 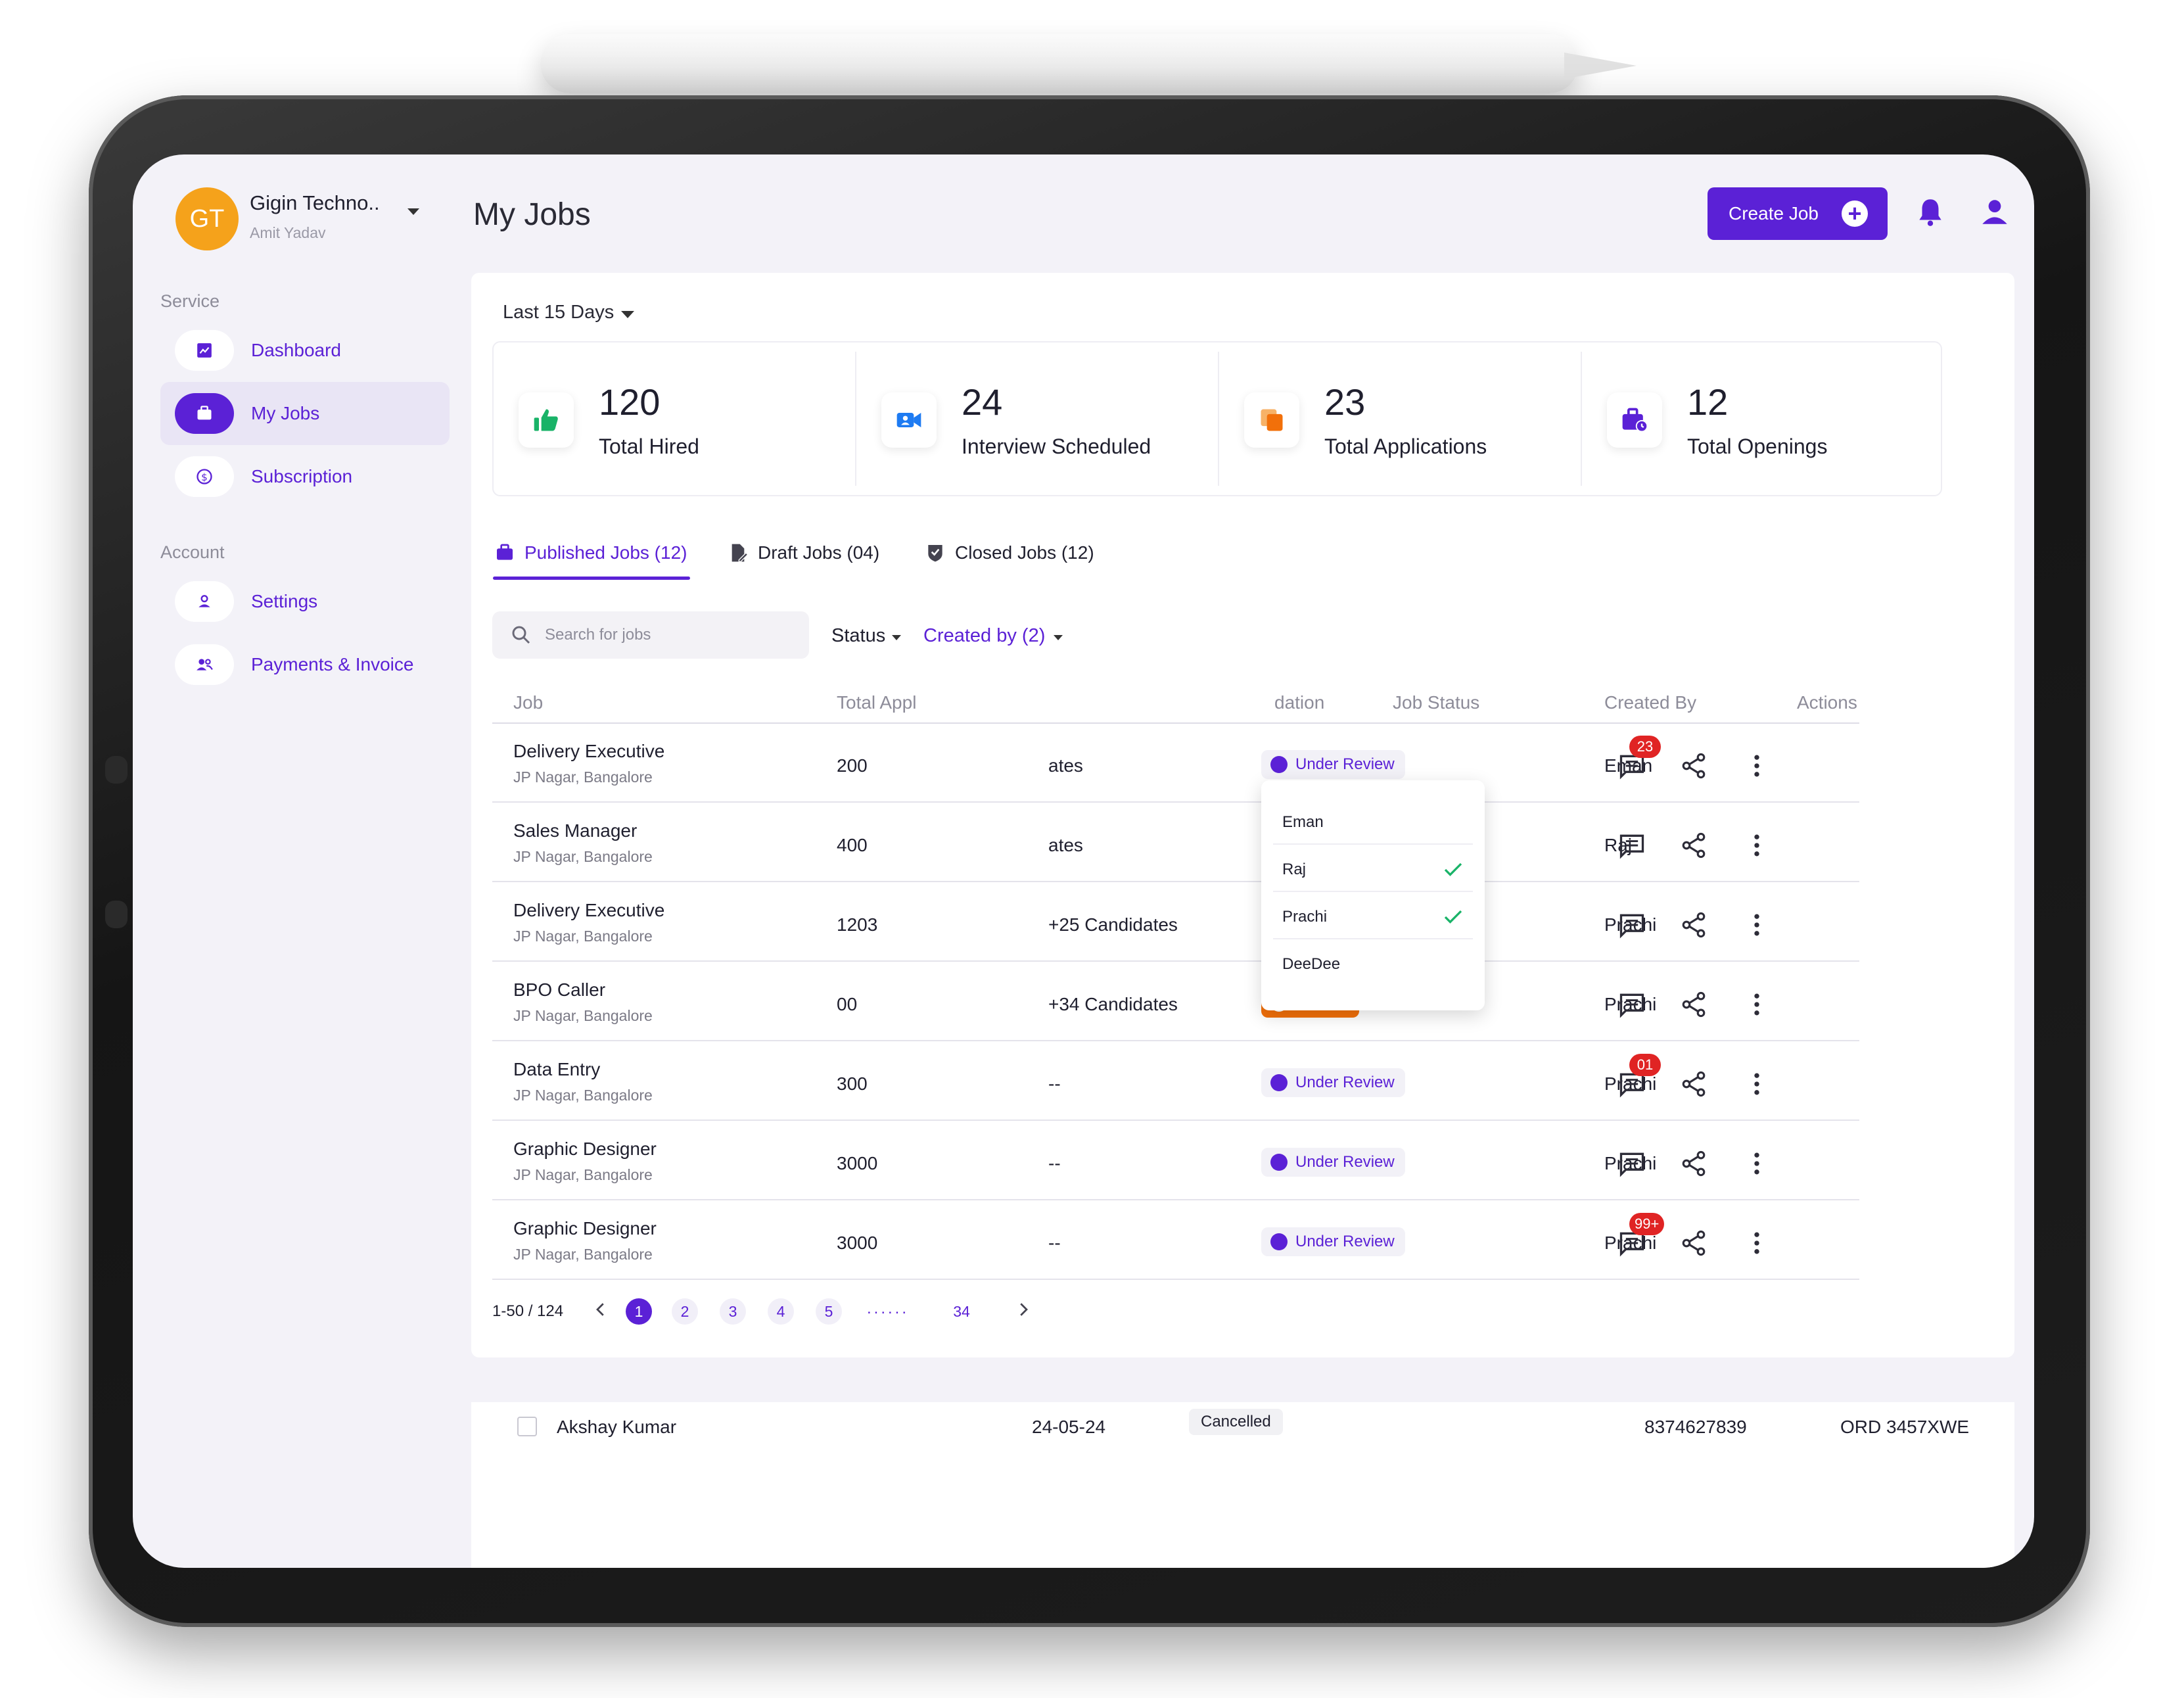 I want to click on sidebar-item-payments: Payments & Invoice, so click(x=305, y=664).